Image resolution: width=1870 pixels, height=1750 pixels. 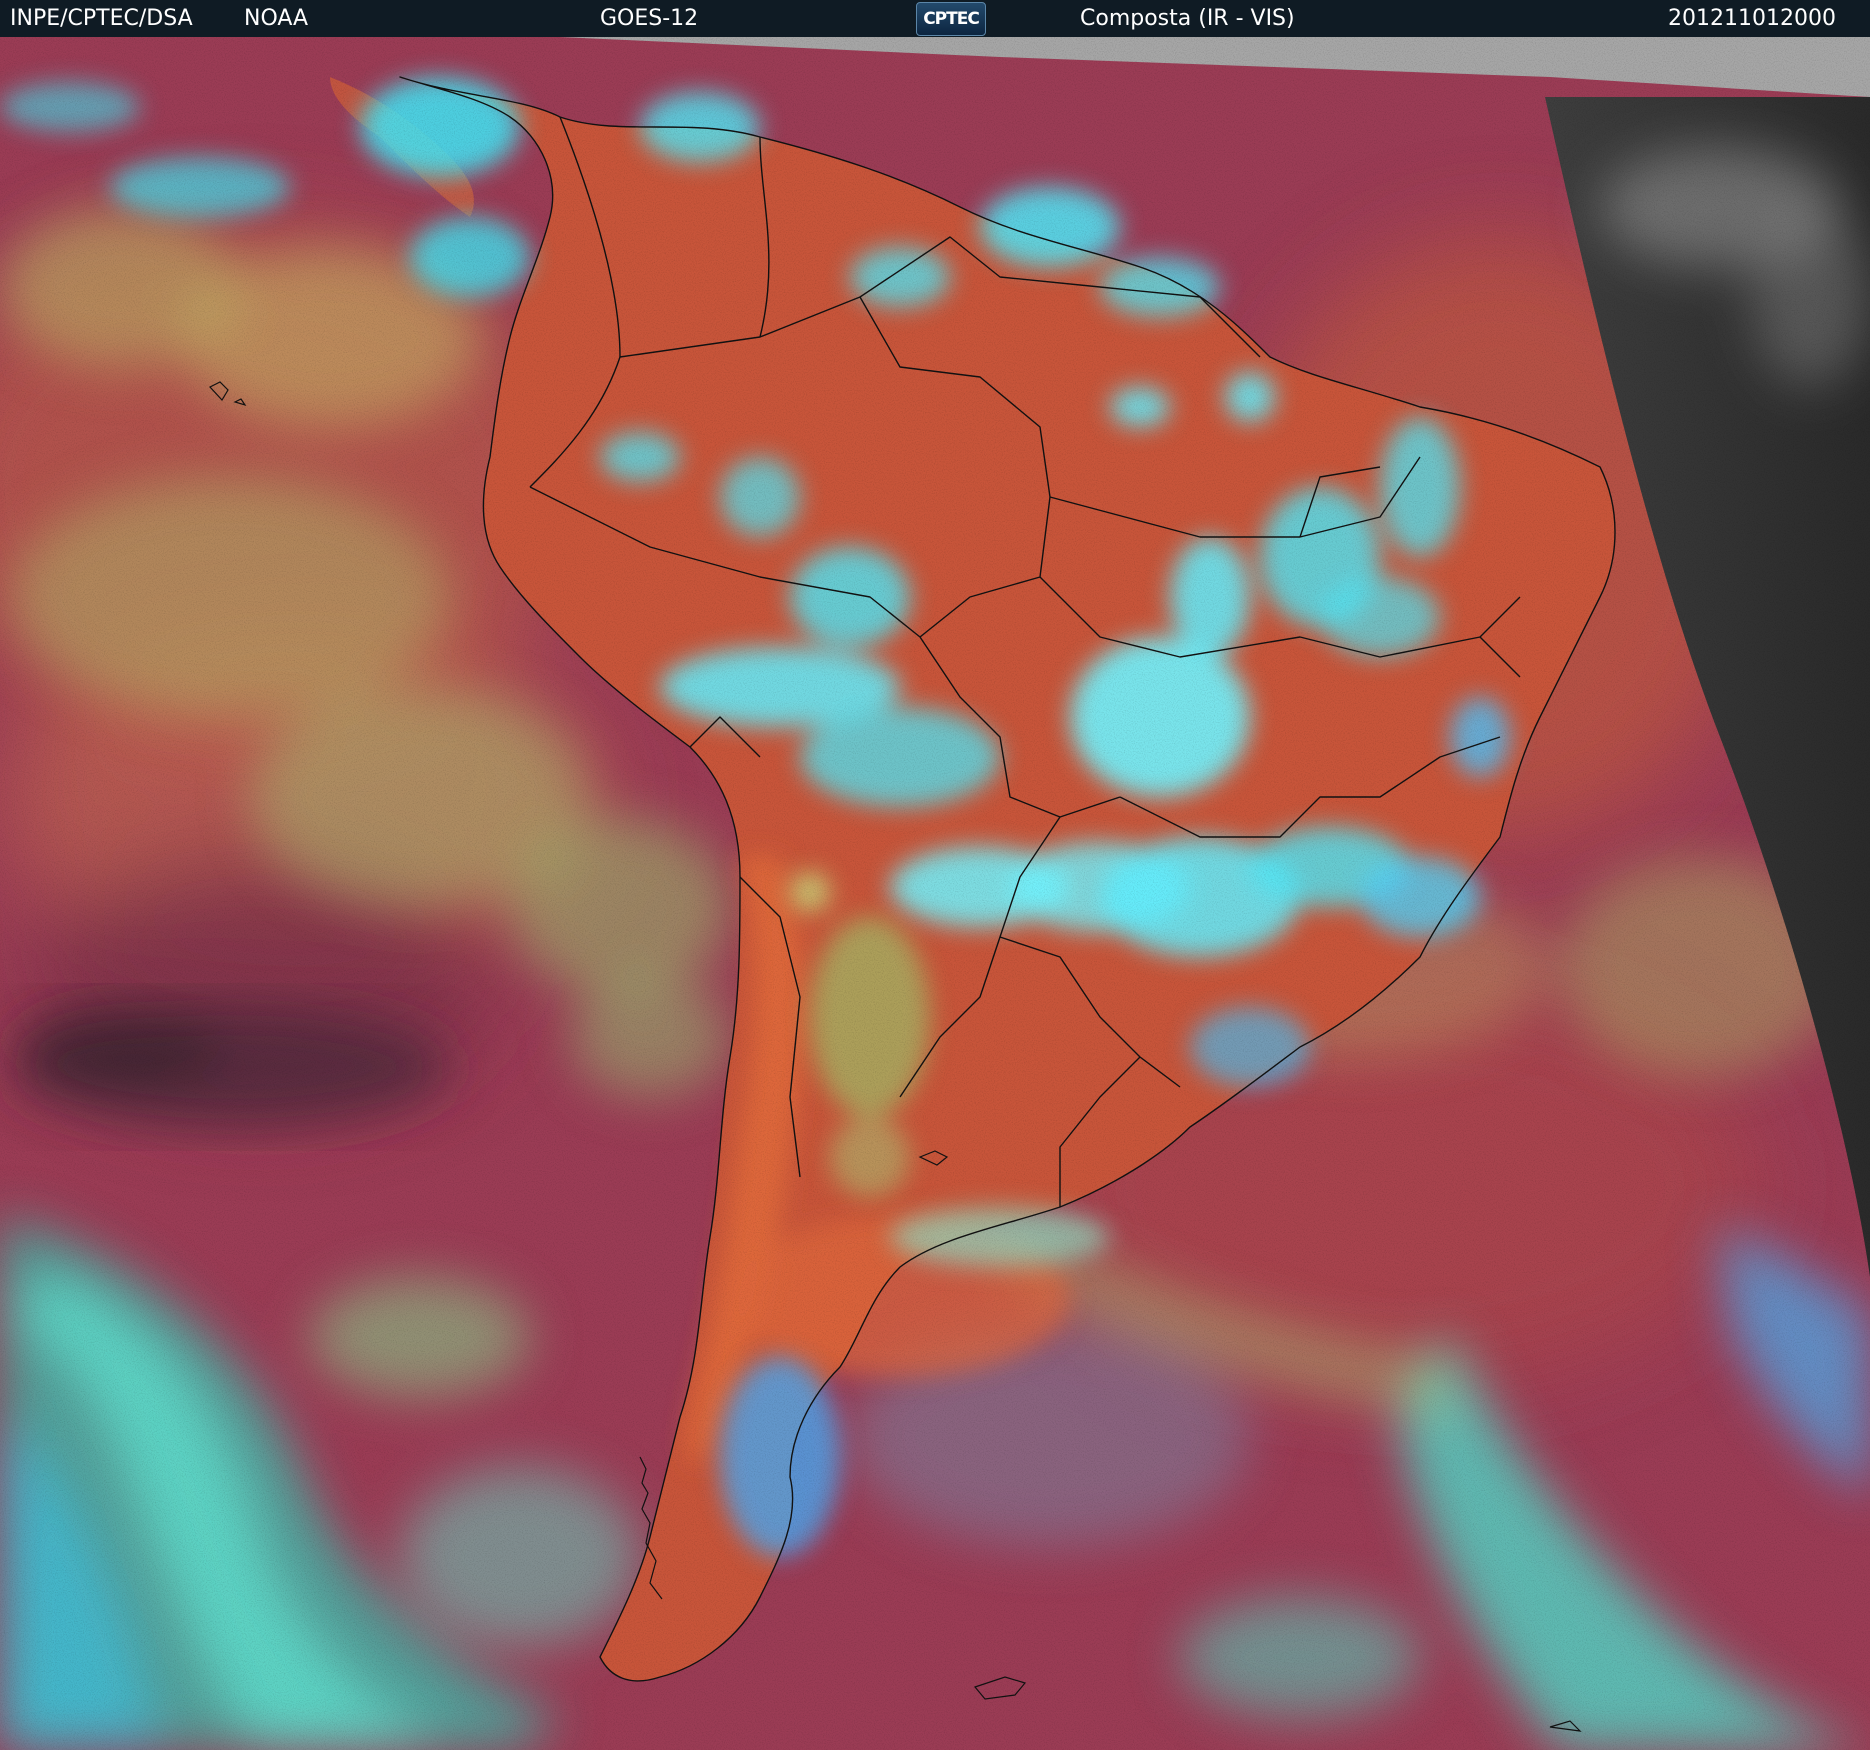 What do you see at coordinates (951, 19) in the screenshot?
I see `cptec-logo: CPTEC` at bounding box center [951, 19].